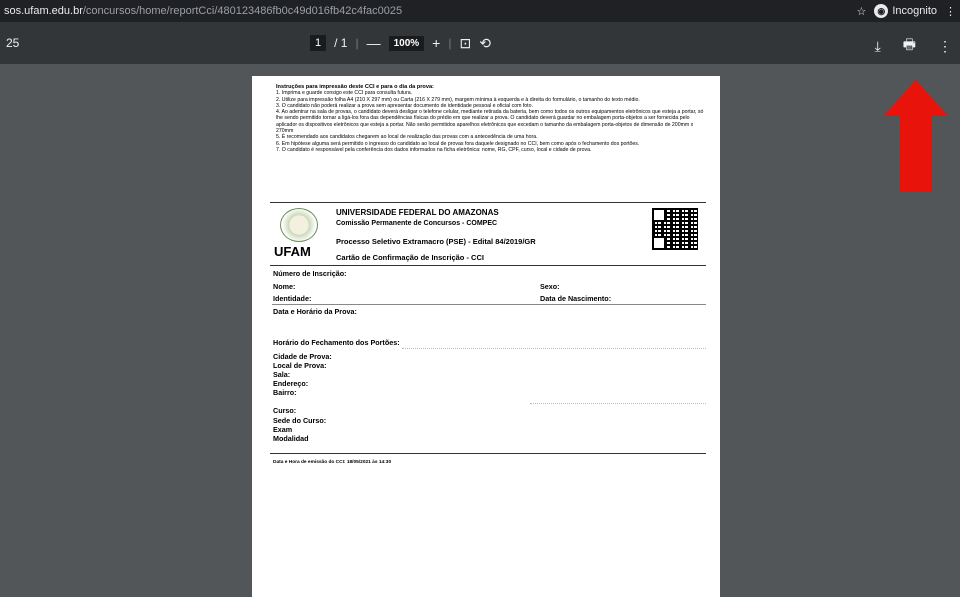 The height and width of the screenshot is (597, 960). I want to click on zoom-in-button: +, so click(436, 43).